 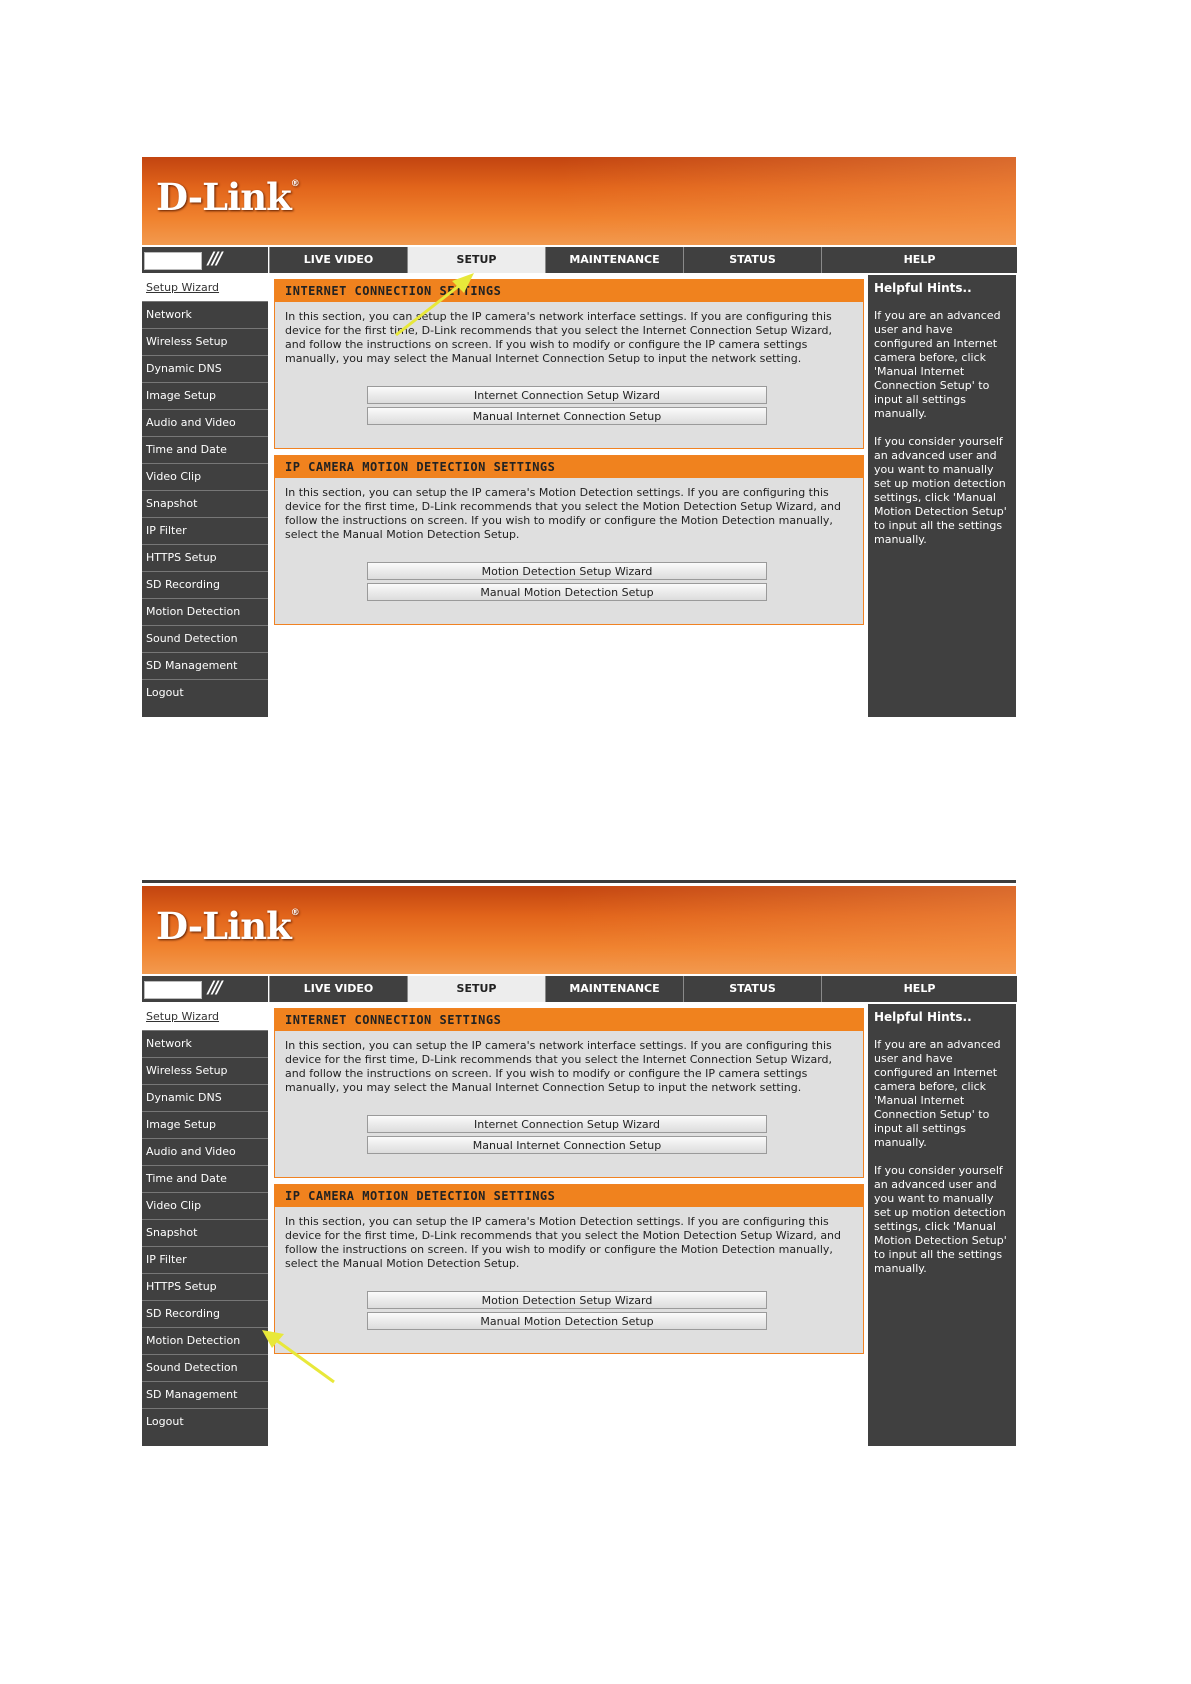 What do you see at coordinates (476, 989) in the screenshot?
I see `tab-setup: SETUP` at bounding box center [476, 989].